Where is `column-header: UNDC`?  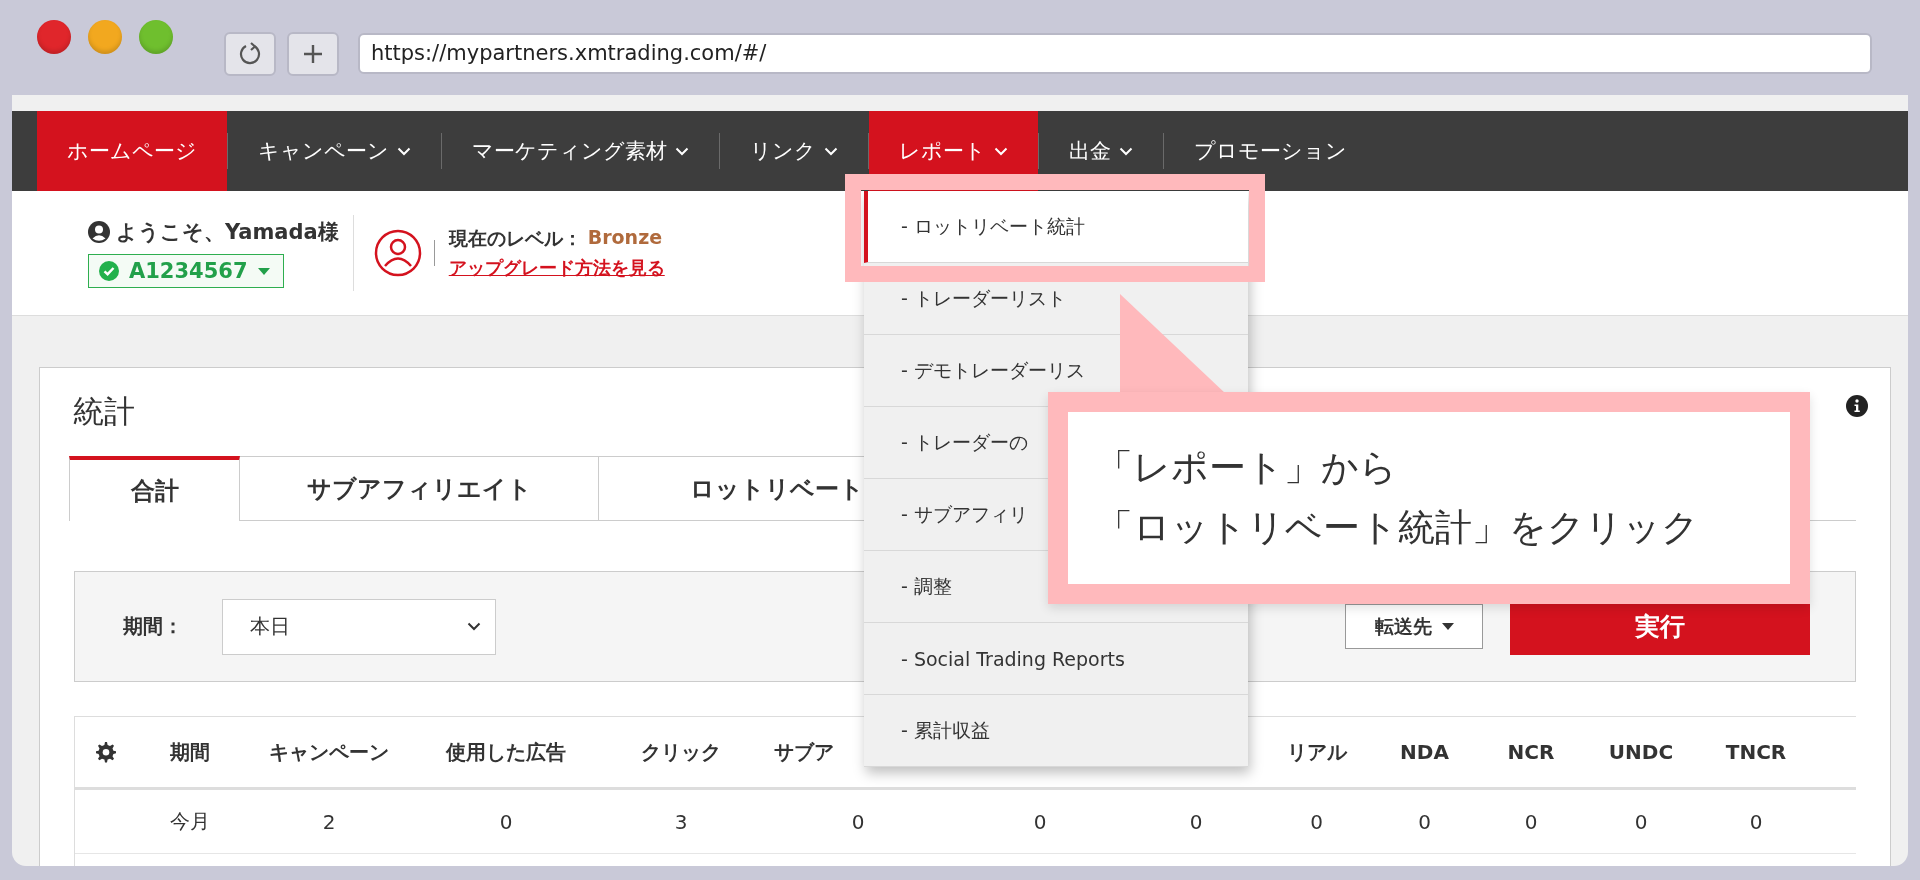
column-header: UNDC is located at coordinates (1641, 752).